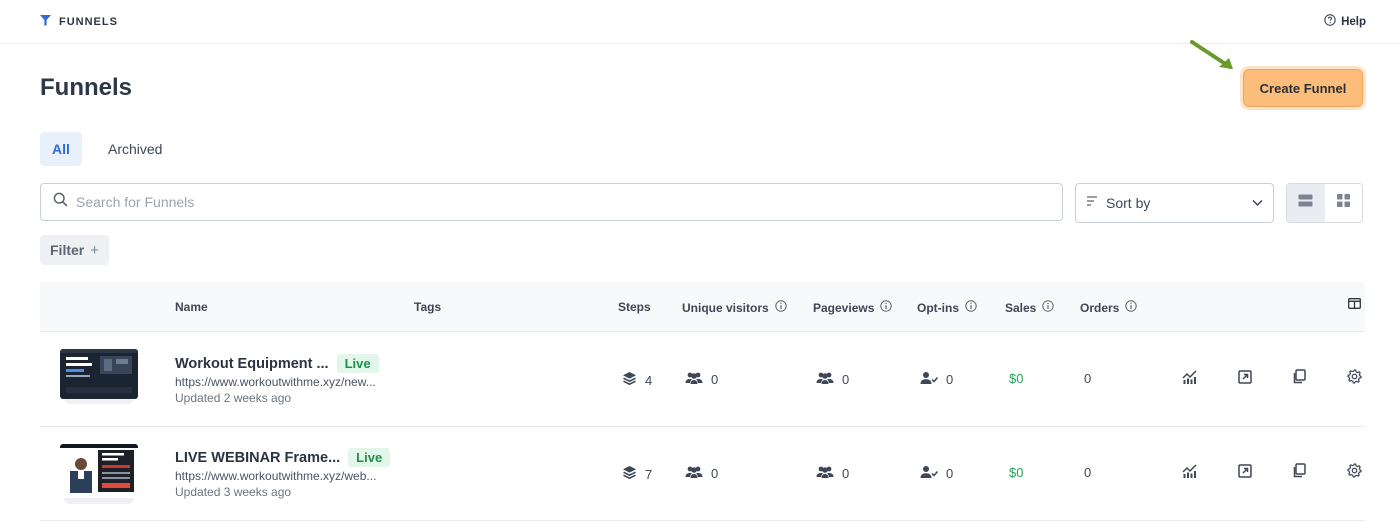  What do you see at coordinates (61, 149) in the screenshot?
I see `tab-all: All` at bounding box center [61, 149].